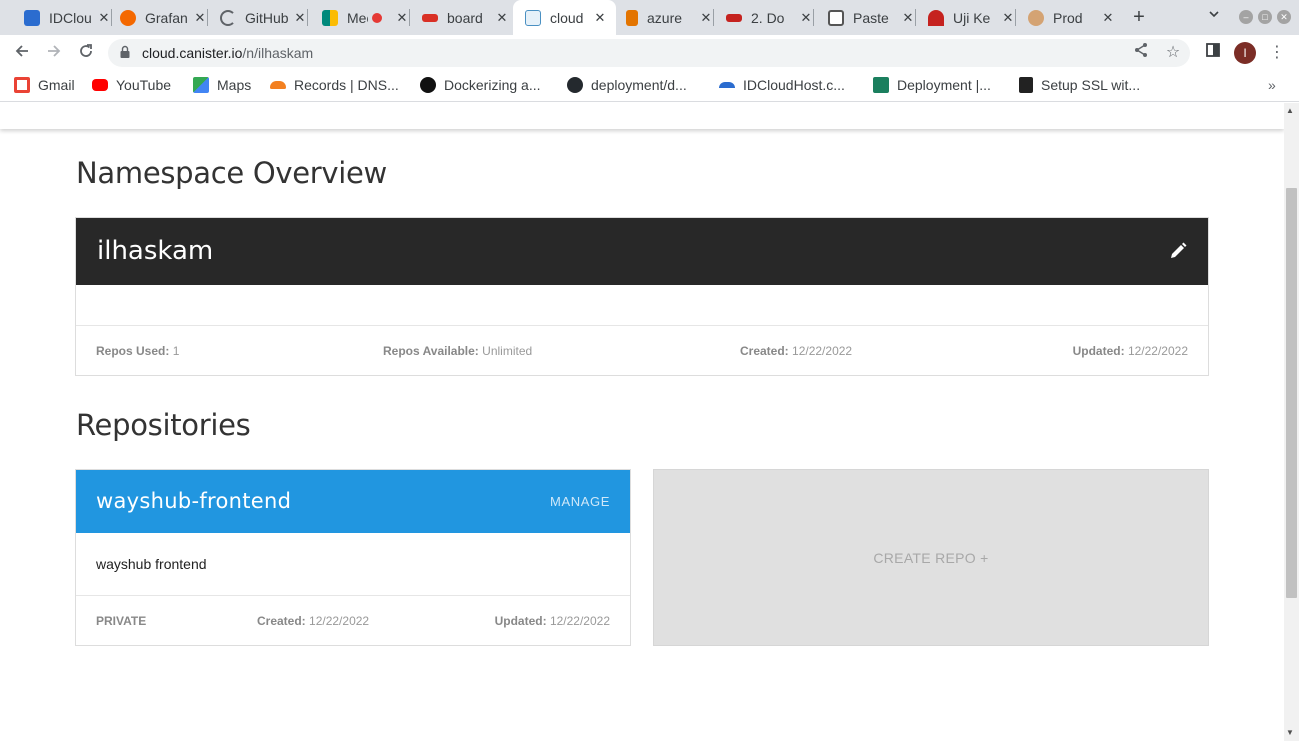 This screenshot has width=1299, height=741. I want to click on tab-label: IDCloudHost, so click(70, 17).